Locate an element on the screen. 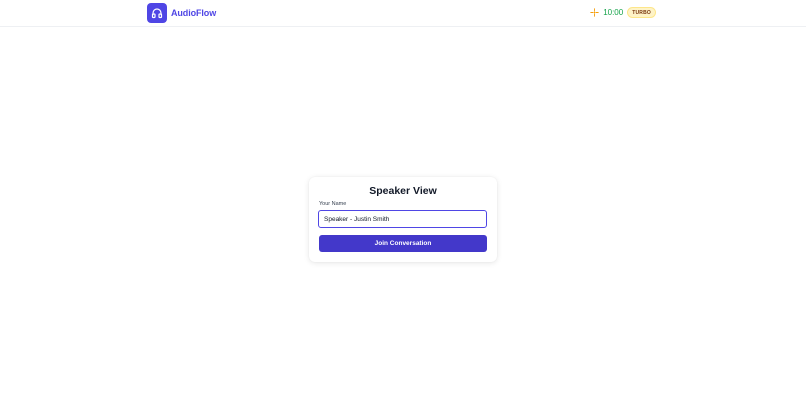 The height and width of the screenshot is (409, 806). brand-name: AudioFlow is located at coordinates (194, 13).